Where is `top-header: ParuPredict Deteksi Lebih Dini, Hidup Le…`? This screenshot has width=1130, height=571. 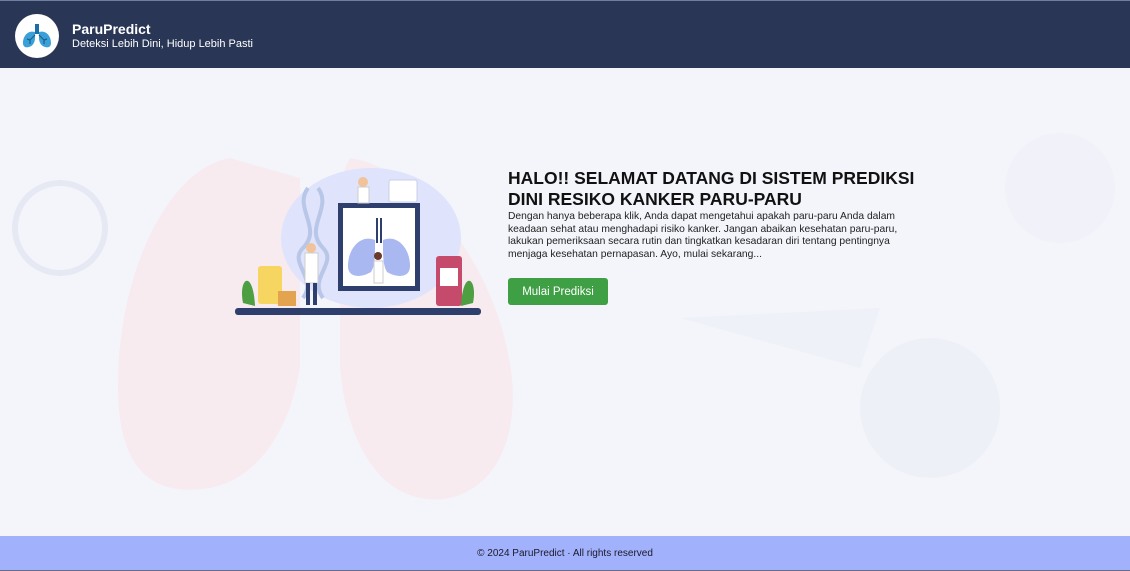
top-header: ParuPredict Deteksi Lebih Dini, Hidup Le… is located at coordinates (565, 34).